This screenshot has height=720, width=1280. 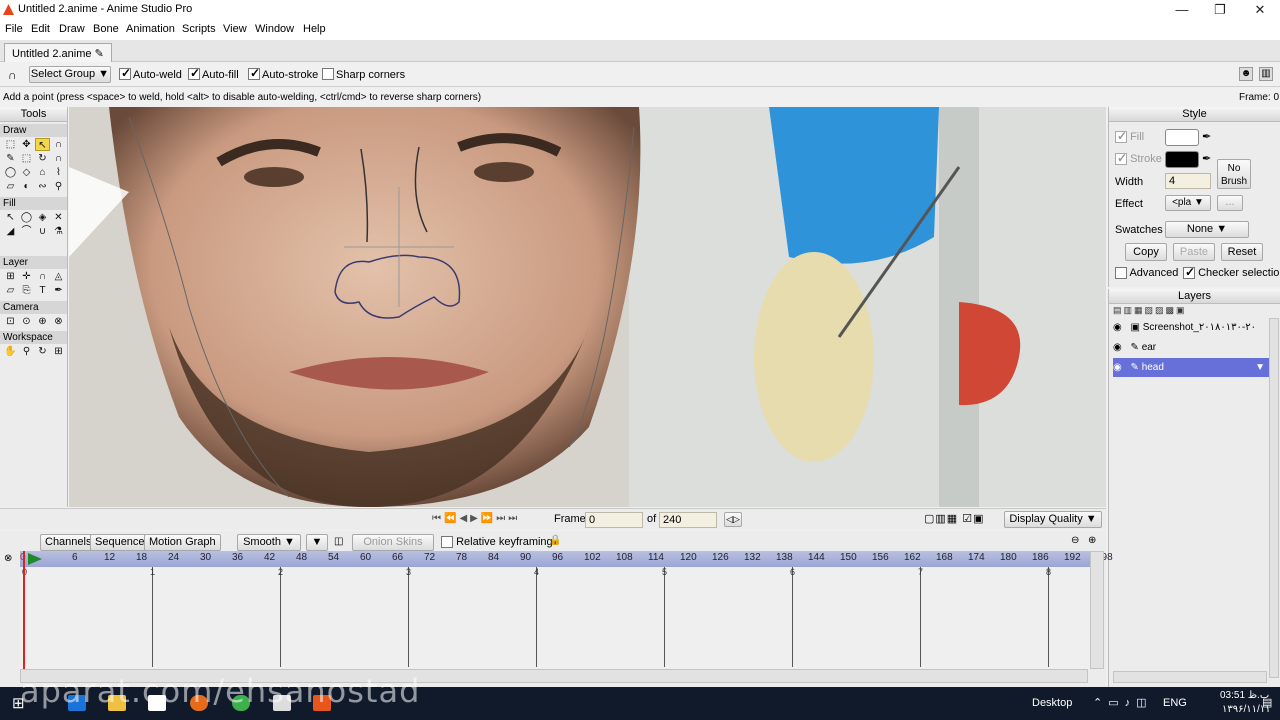 What do you see at coordinates (1121, 273) in the screenshot?
I see `advanced-check` at bounding box center [1121, 273].